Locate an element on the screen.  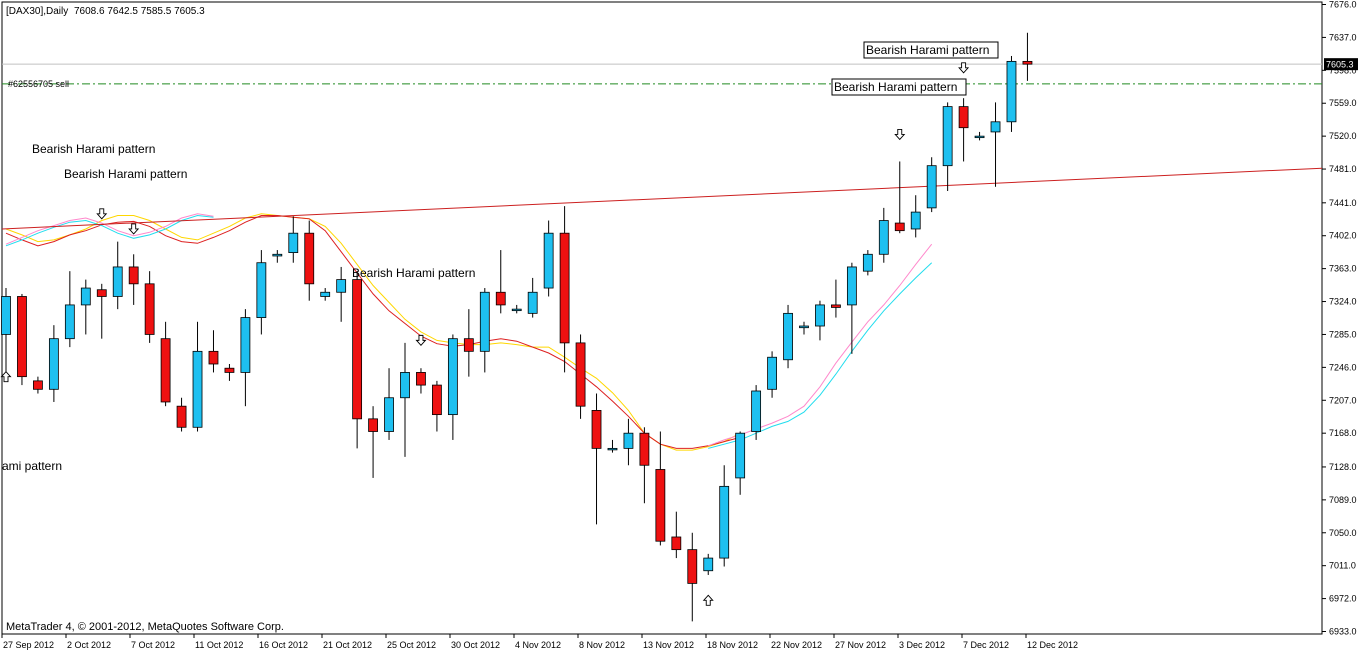
y-tick-label: 7481.0 is located at coordinates (1343, 169).